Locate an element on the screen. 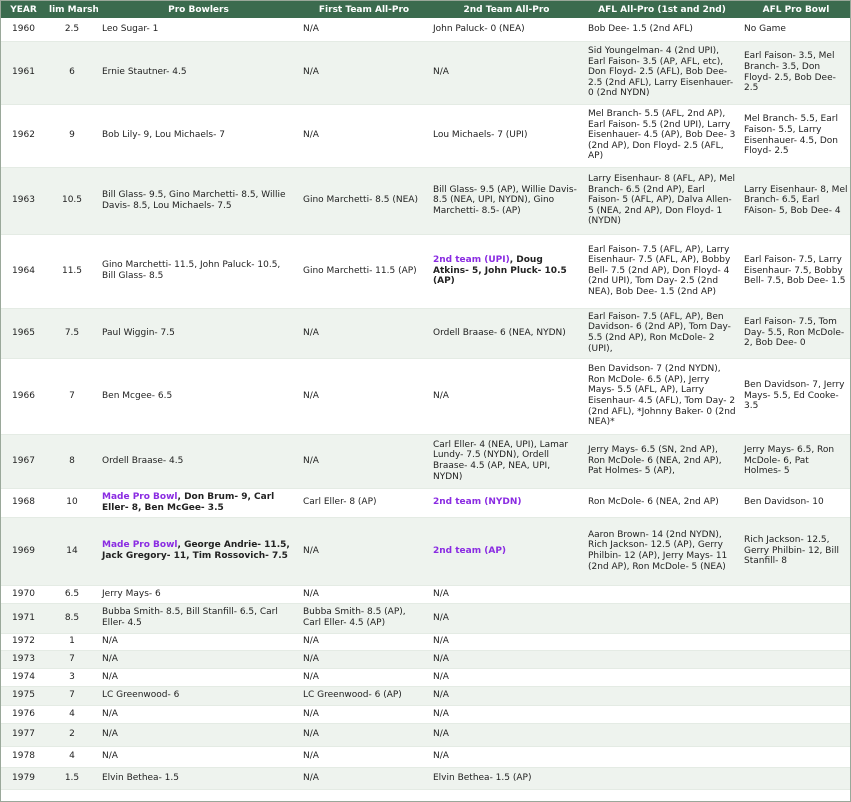 Image resolution: width=851 pixels, height=802 pixels. year-cell: 1975 is located at coordinates (23, 696).